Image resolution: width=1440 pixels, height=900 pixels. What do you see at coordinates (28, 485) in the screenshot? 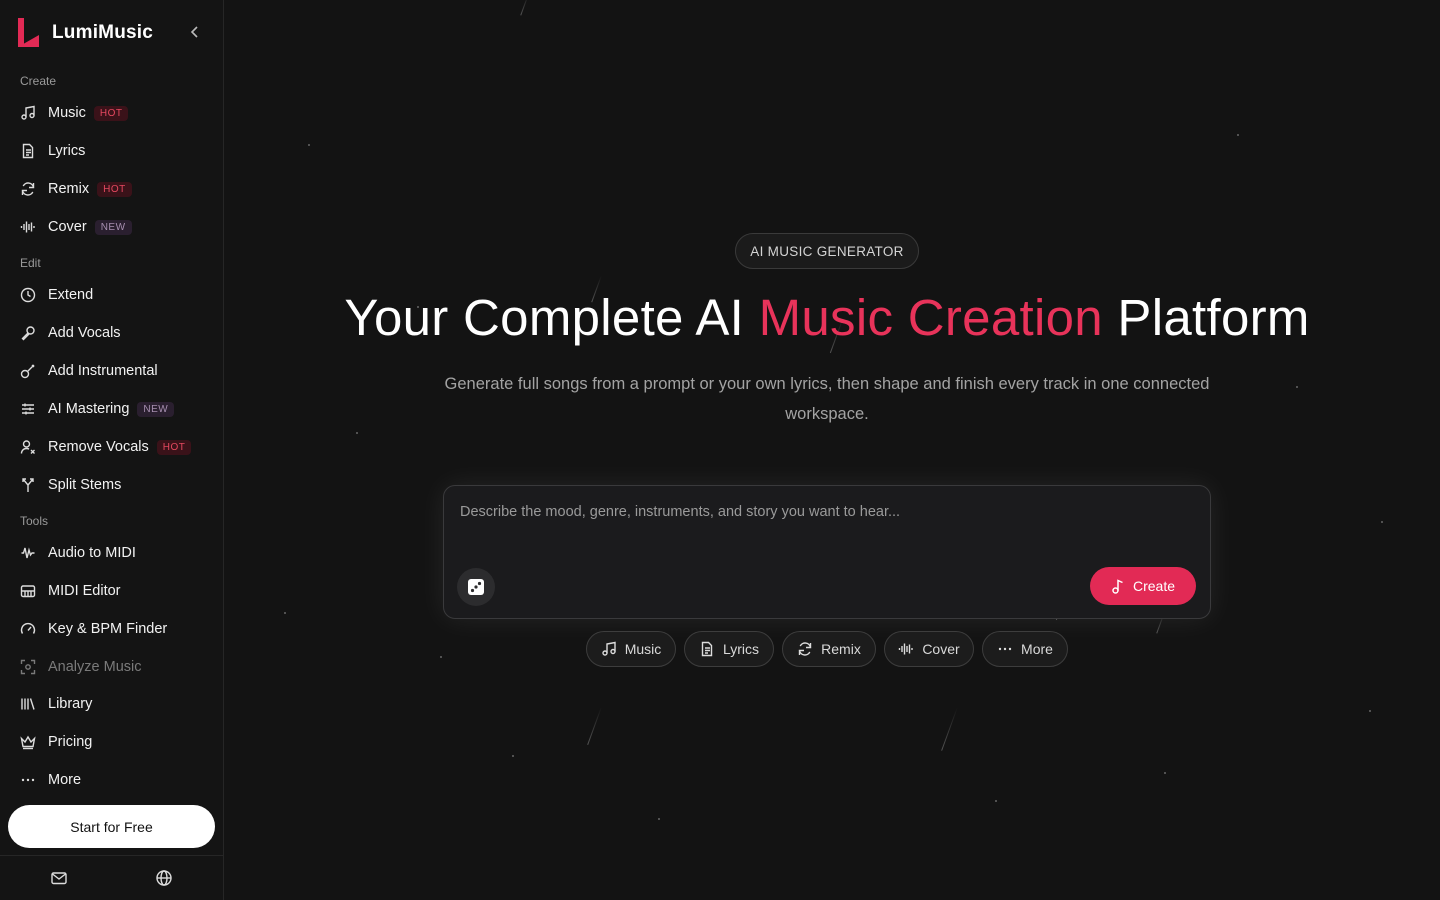
I see `split-icon` at bounding box center [28, 485].